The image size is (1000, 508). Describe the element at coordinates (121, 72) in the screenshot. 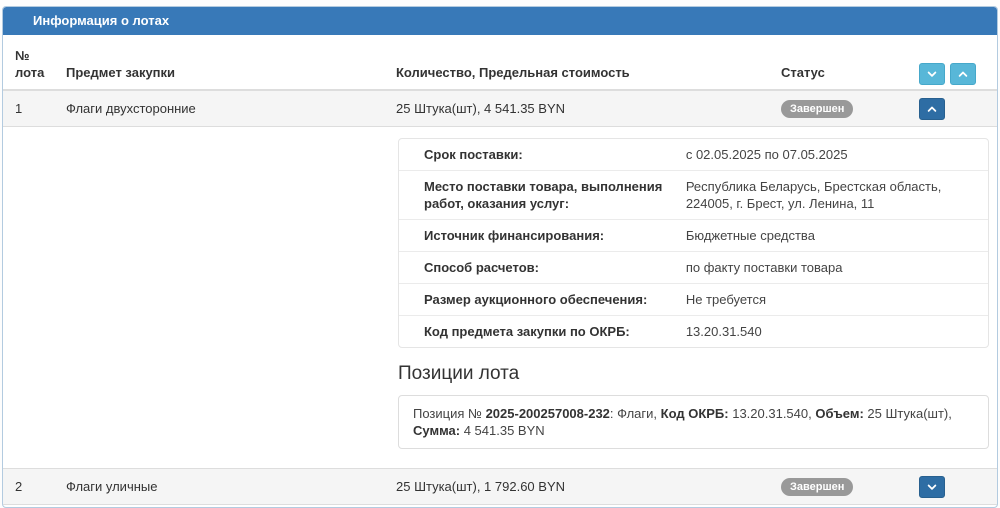

I see `header-subject: Предмет закупки` at that location.